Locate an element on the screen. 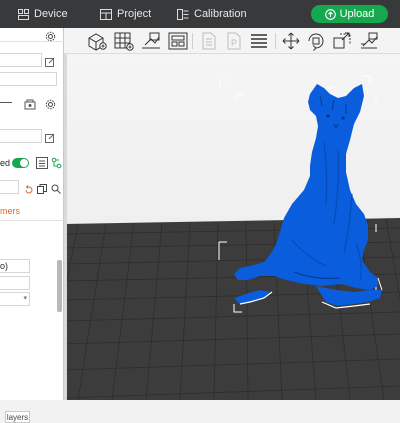  rotate-icon is located at coordinates (316, 42).